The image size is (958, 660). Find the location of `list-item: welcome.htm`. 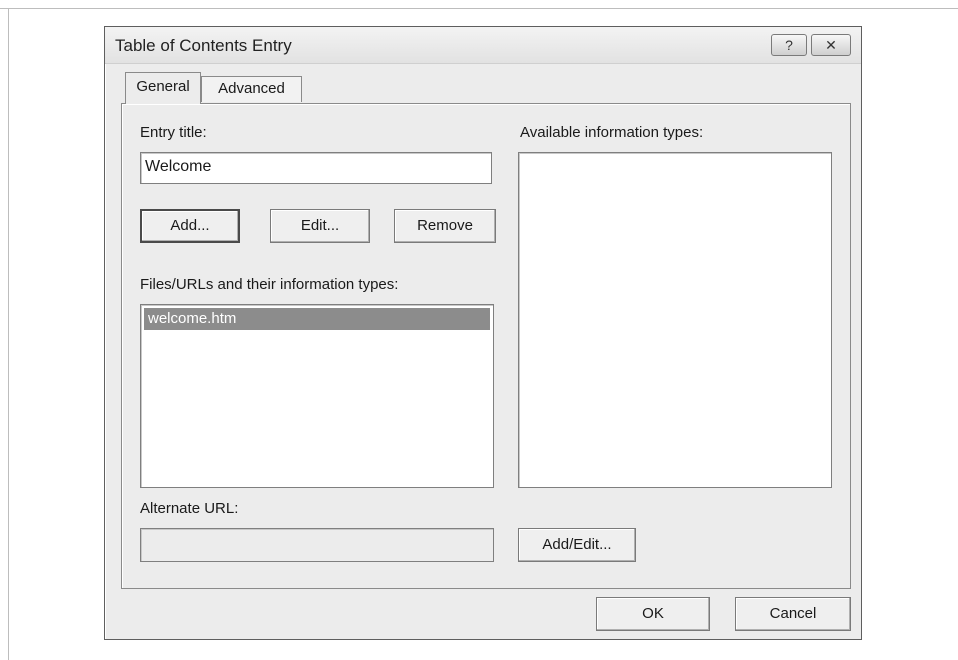

list-item: welcome.htm is located at coordinates (317, 319).